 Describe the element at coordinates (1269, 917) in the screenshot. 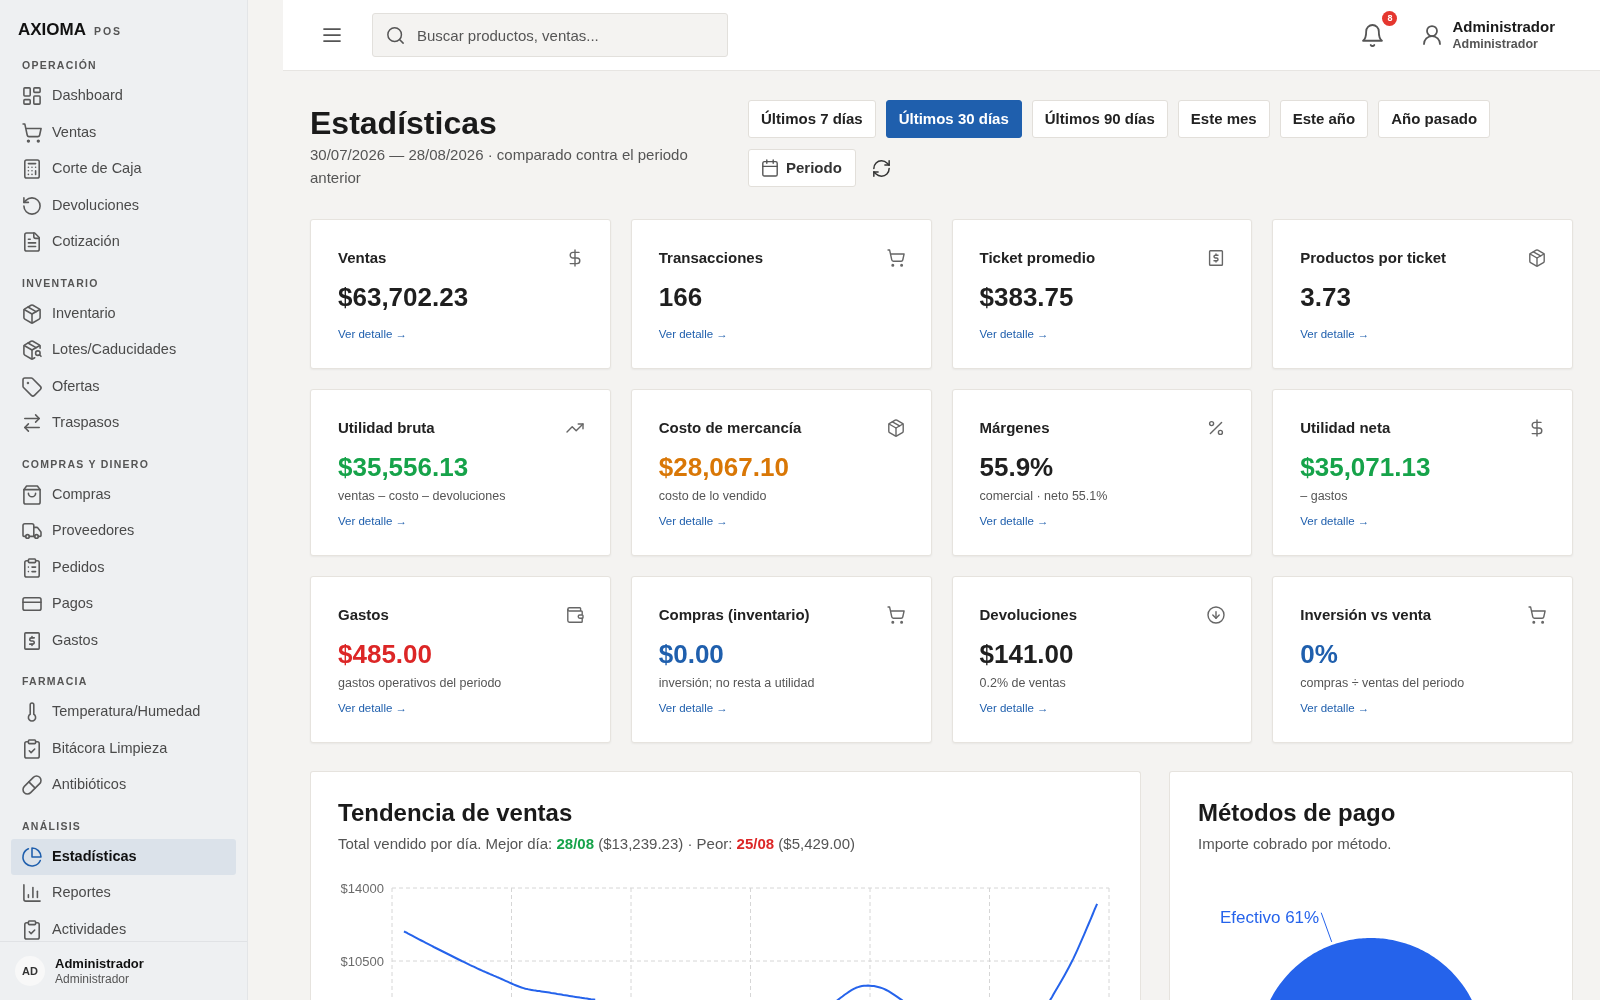

I see `slice-label: Efectivo 61%` at that location.